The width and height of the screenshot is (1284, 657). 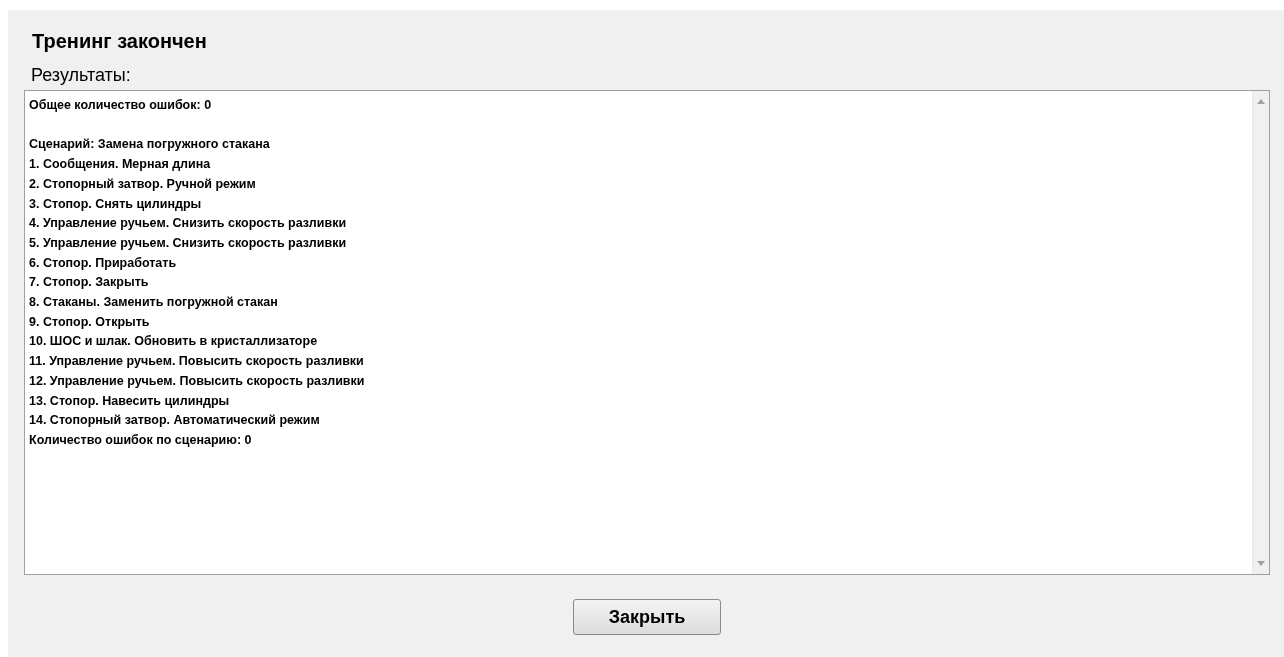 I want to click on results-line: 3. Стопор. Снять цилиндры, so click(x=115, y=204).